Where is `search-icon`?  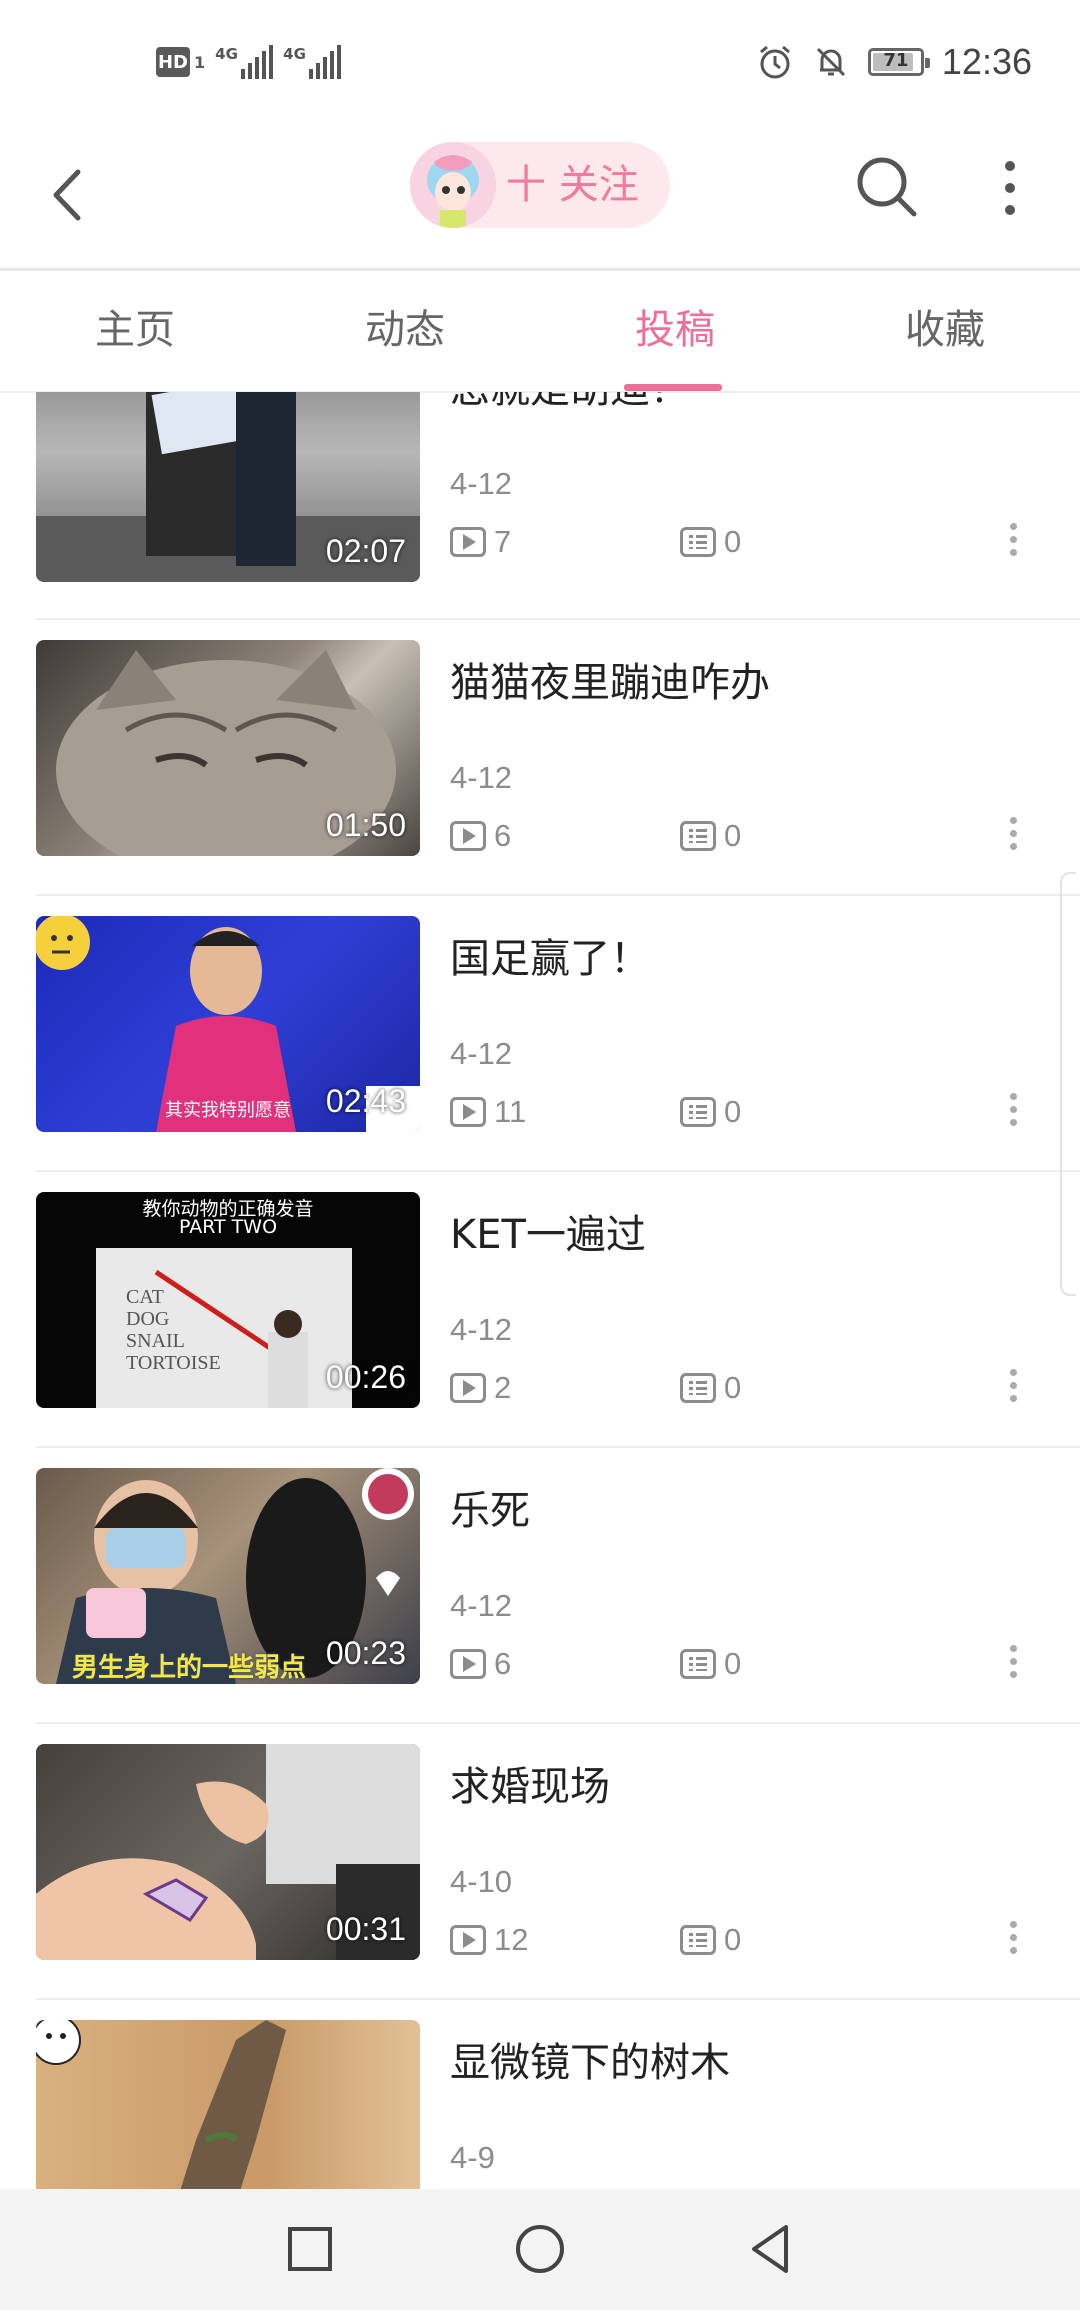
search-icon is located at coordinates (887, 187).